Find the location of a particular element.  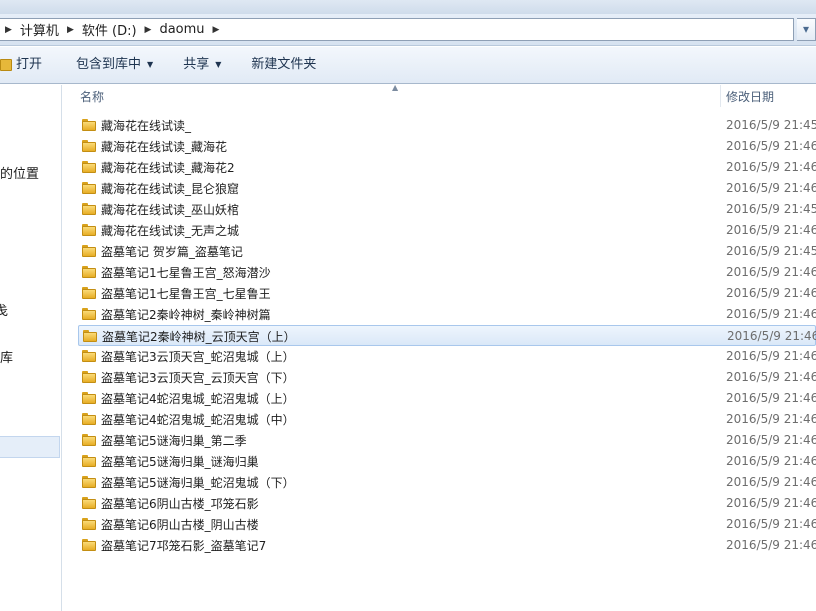

file-row: 盗墓笔记1七星鲁王宫_怒海潜沙 2016/5/9 21:46 is located at coordinates (447, 272).